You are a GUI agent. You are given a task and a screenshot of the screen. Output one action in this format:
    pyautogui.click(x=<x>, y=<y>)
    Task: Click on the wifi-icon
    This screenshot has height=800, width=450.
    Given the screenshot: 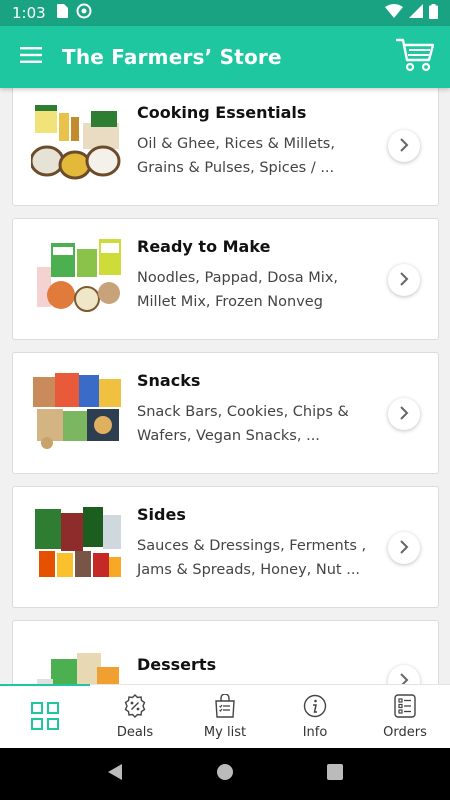 What is the action you would take?
    pyautogui.click(x=394, y=13)
    